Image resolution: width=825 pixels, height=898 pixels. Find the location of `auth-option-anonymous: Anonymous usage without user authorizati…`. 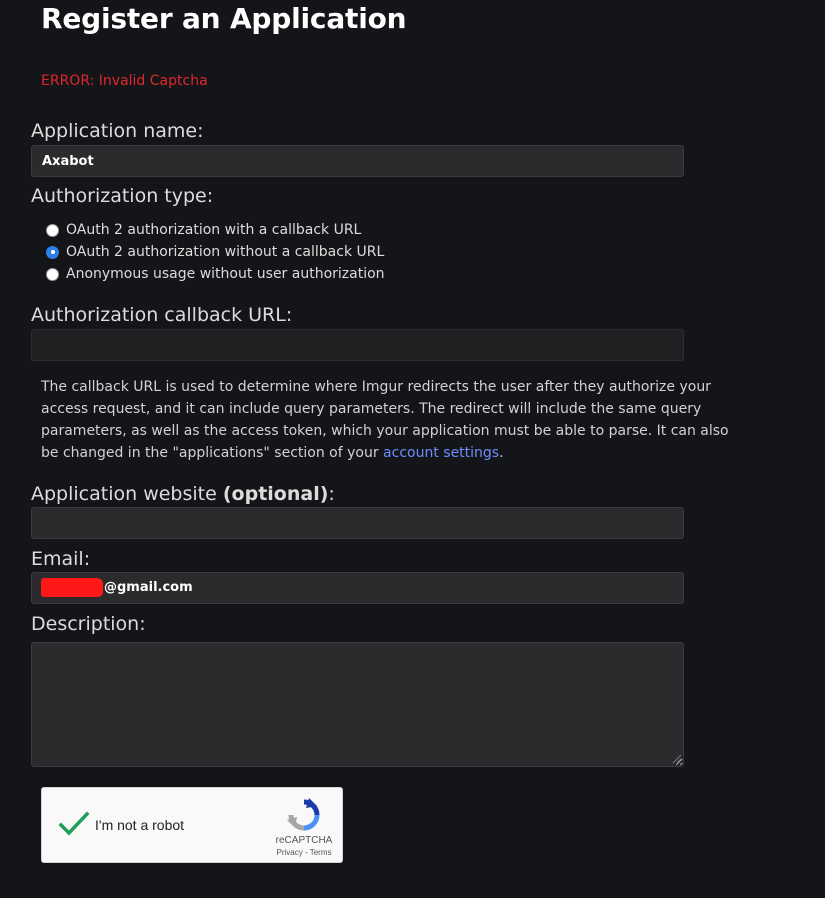

auth-option-anonymous: Anonymous usage without user authorizati… is located at coordinates (215, 274).